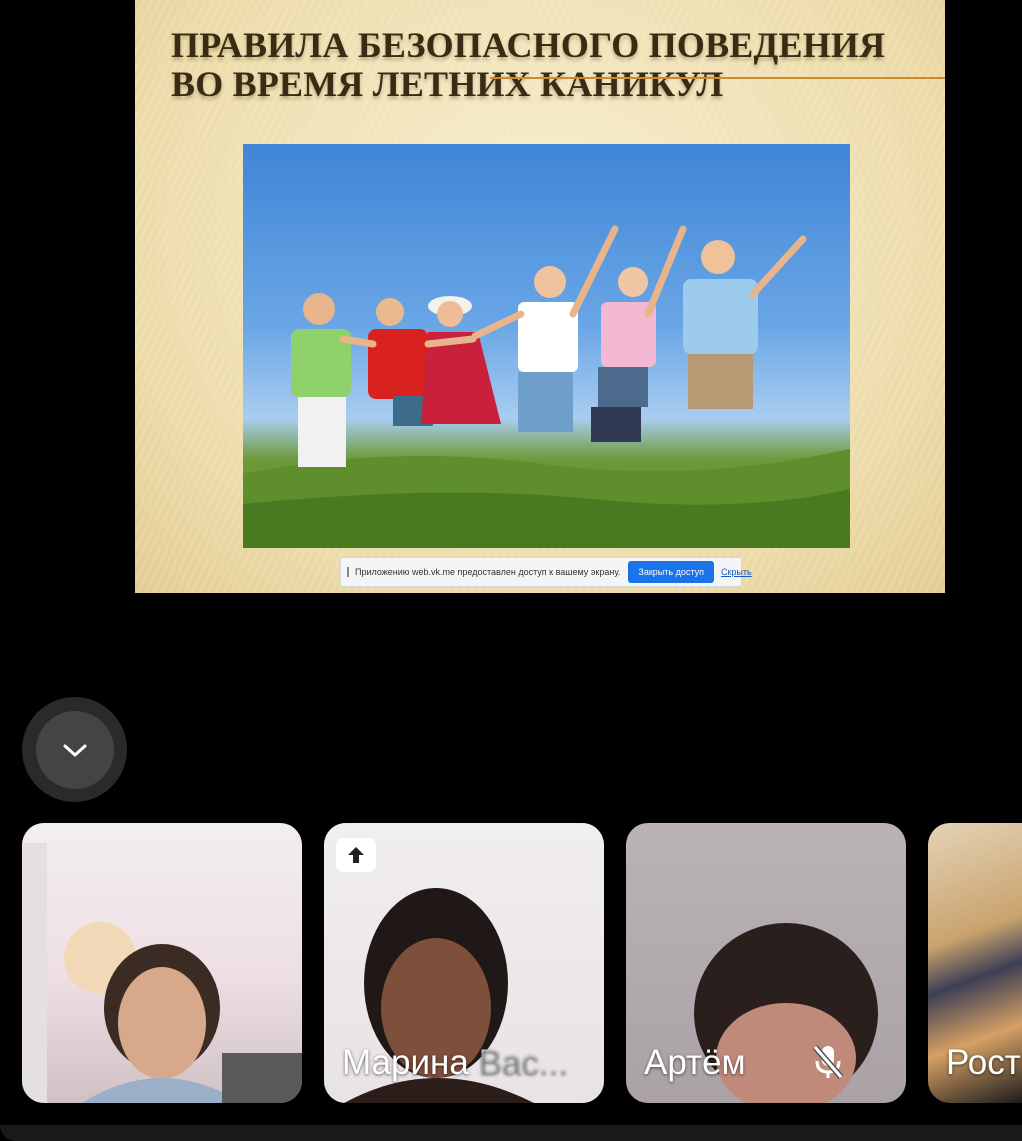 The width and height of the screenshot is (1022, 1141). What do you see at coordinates (736, 572) in the screenshot?
I see `hide-notification-link: Скрыть` at bounding box center [736, 572].